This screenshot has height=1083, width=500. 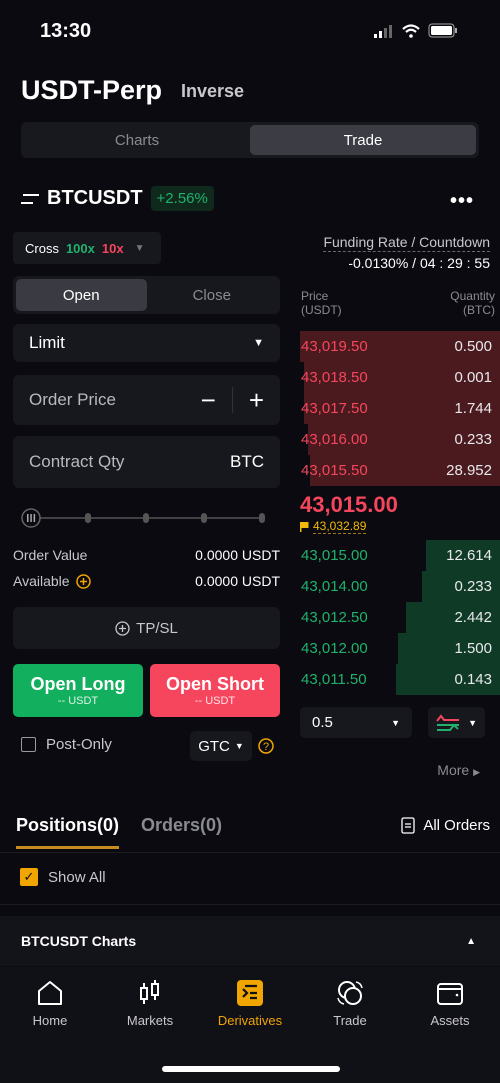 What do you see at coordinates (79, 941) in the screenshot?
I see `charts-label: BTCUSDT Charts` at bounding box center [79, 941].